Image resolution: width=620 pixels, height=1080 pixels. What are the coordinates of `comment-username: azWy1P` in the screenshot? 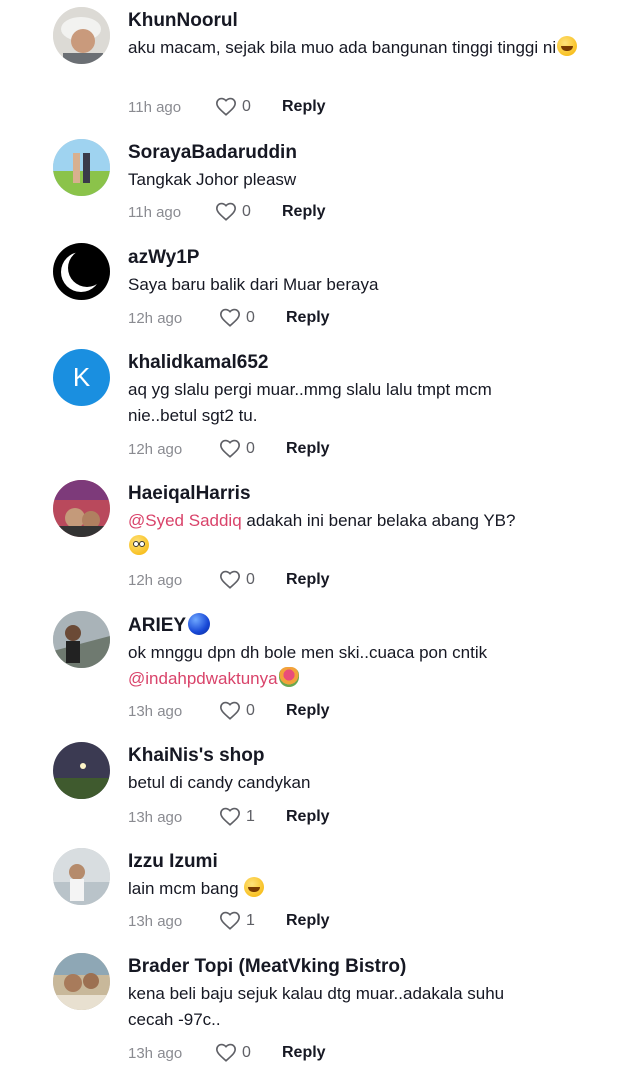 It's located at (354, 258).